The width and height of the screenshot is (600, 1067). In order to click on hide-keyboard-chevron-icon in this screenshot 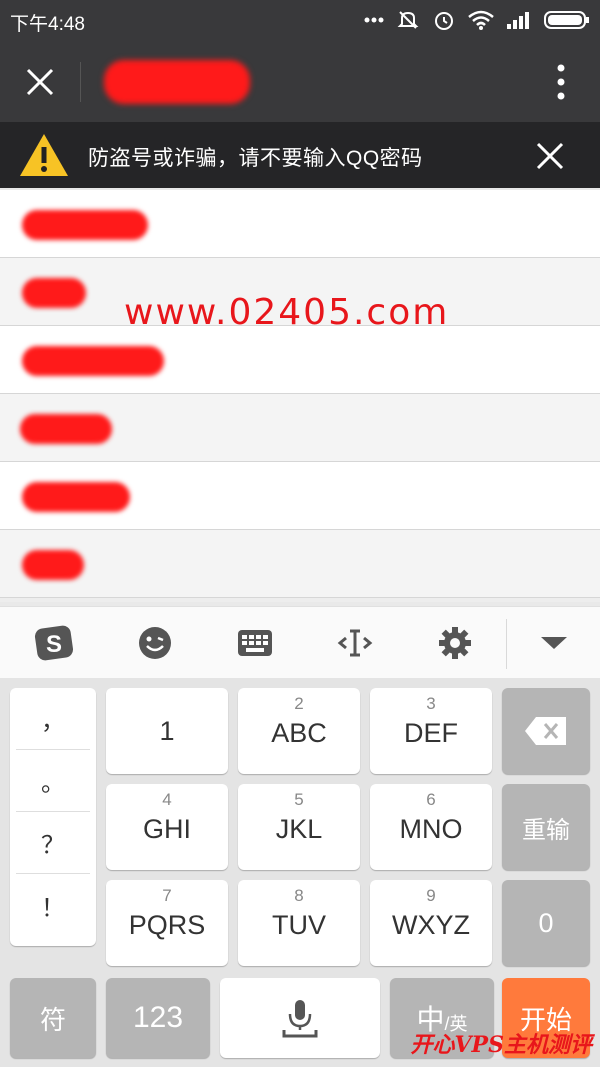, I will do `click(554, 643)`.